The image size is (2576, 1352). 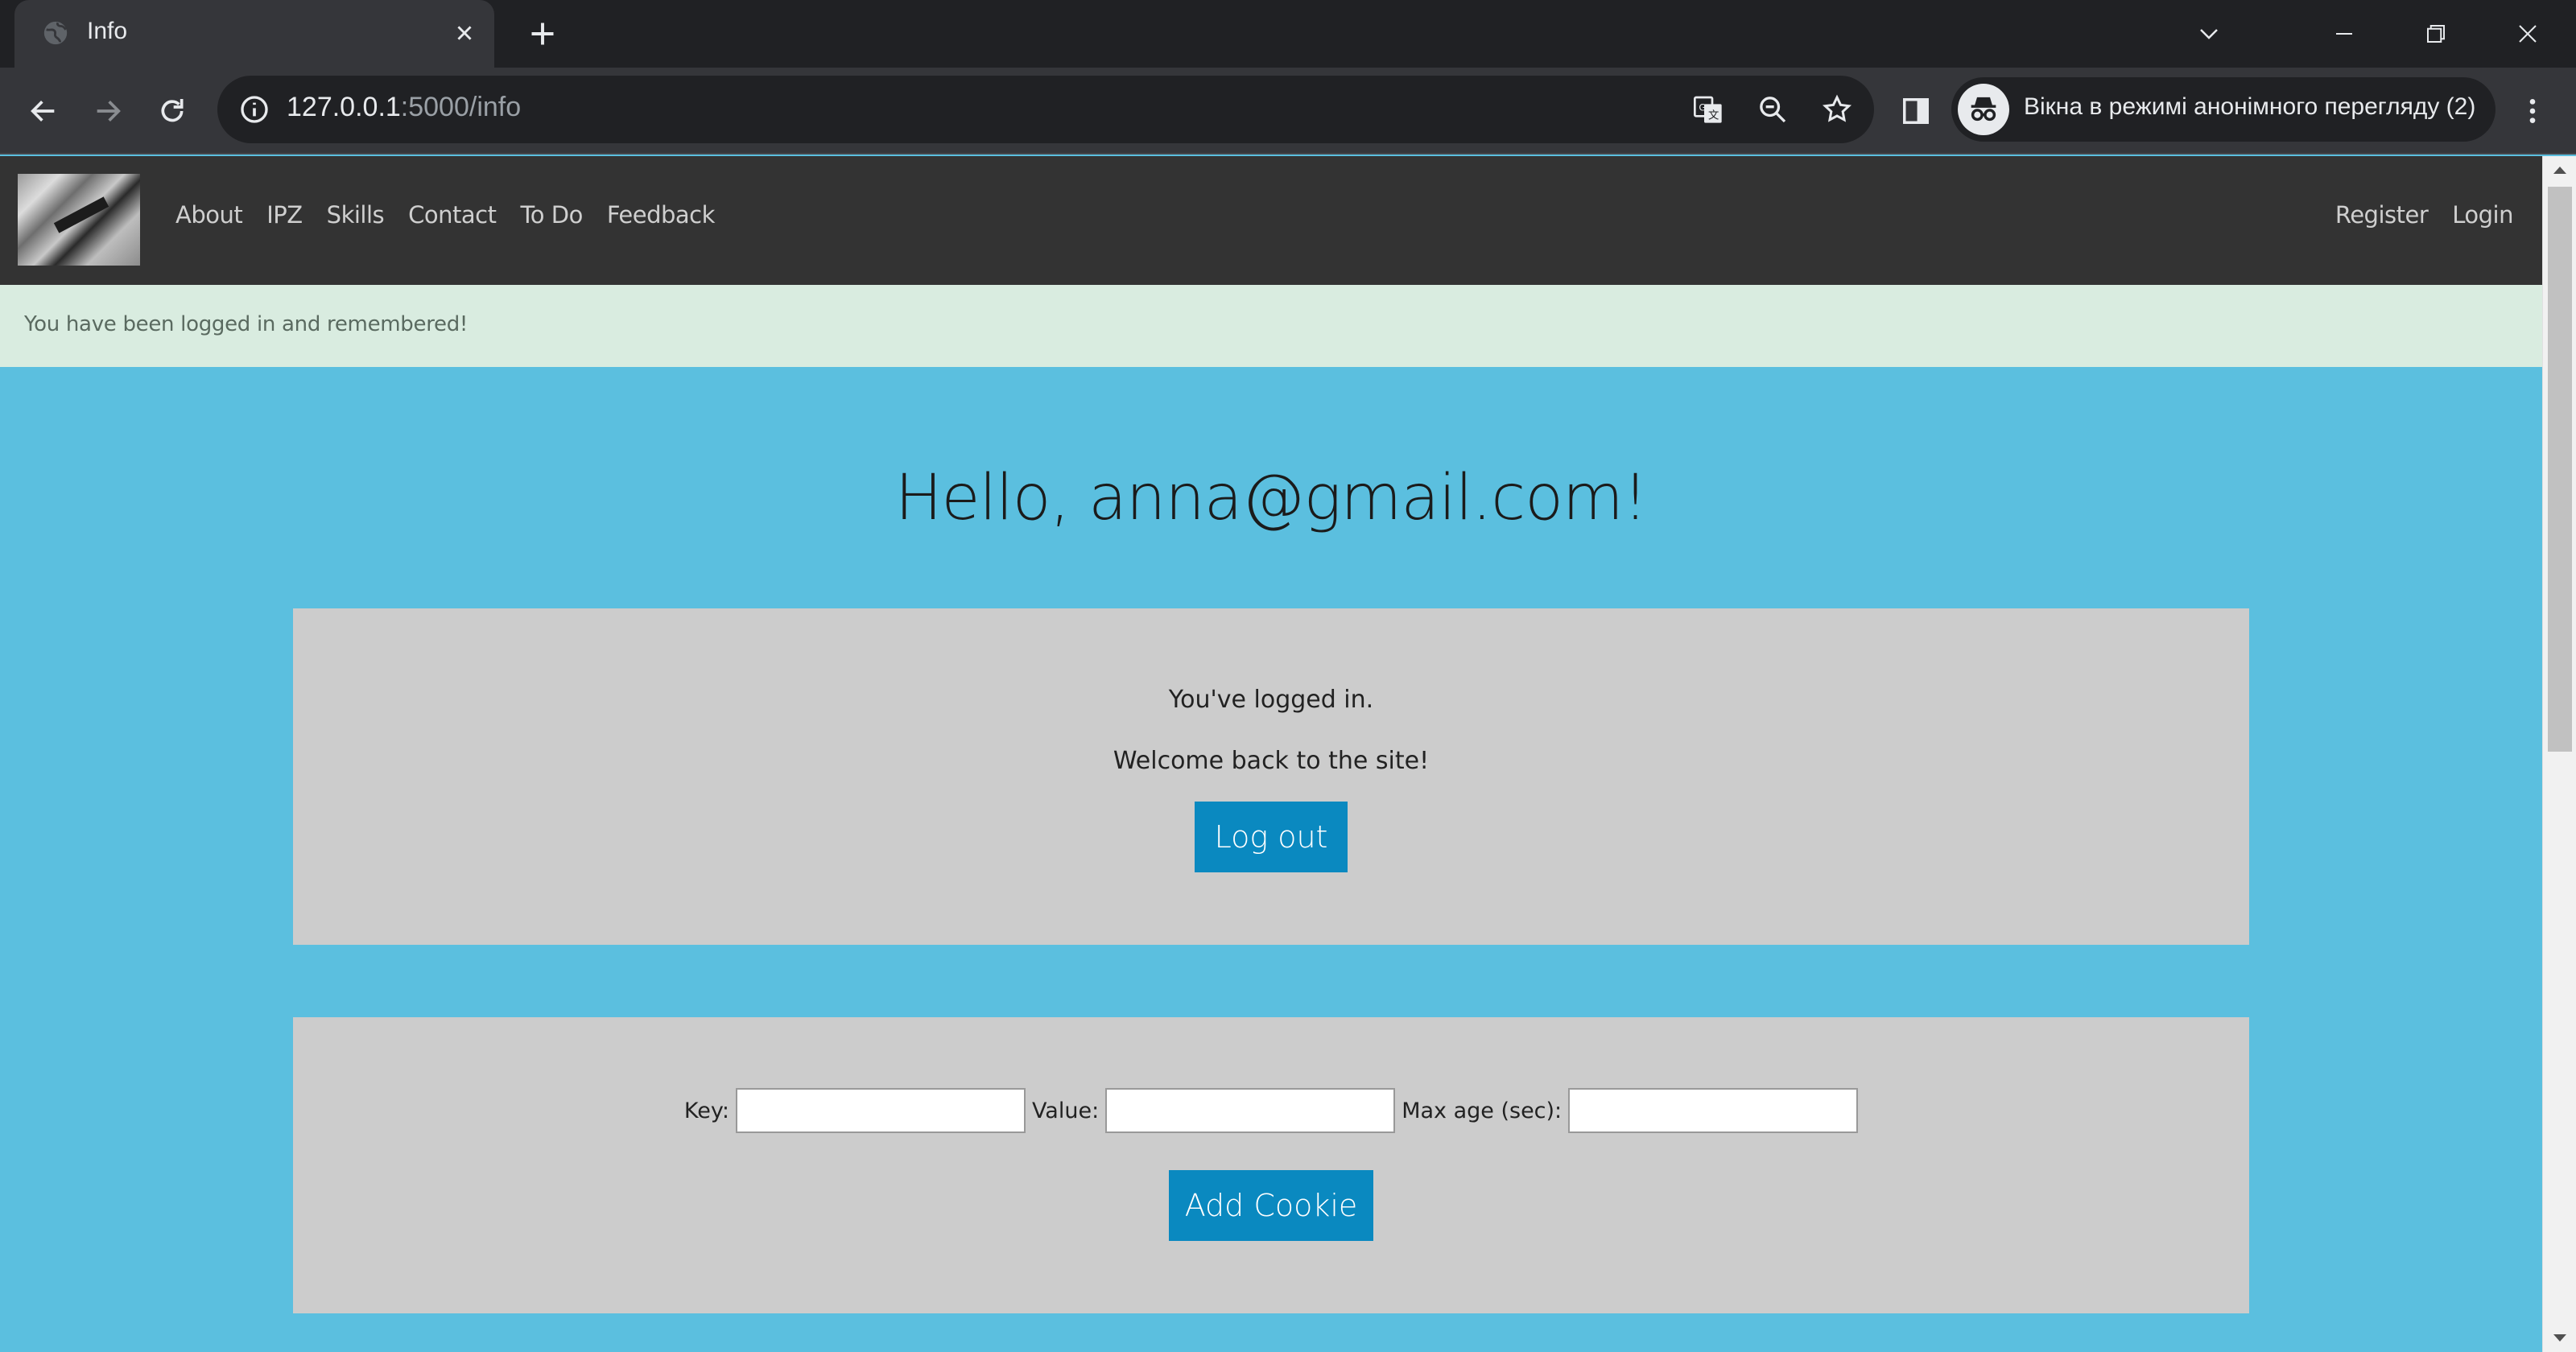 I want to click on nav-link-about: About, so click(x=209, y=215).